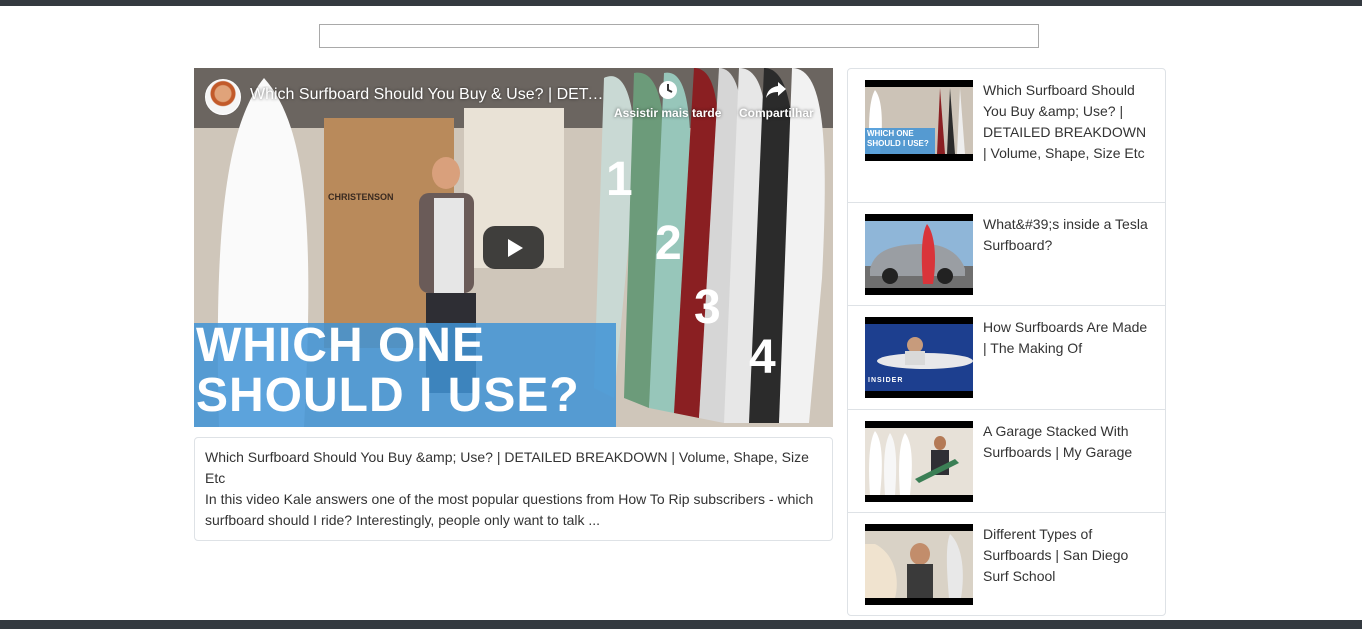 The image size is (1362, 629). Describe the element at coordinates (619, 179) in the screenshot. I see `board-number-1: 1` at that location.